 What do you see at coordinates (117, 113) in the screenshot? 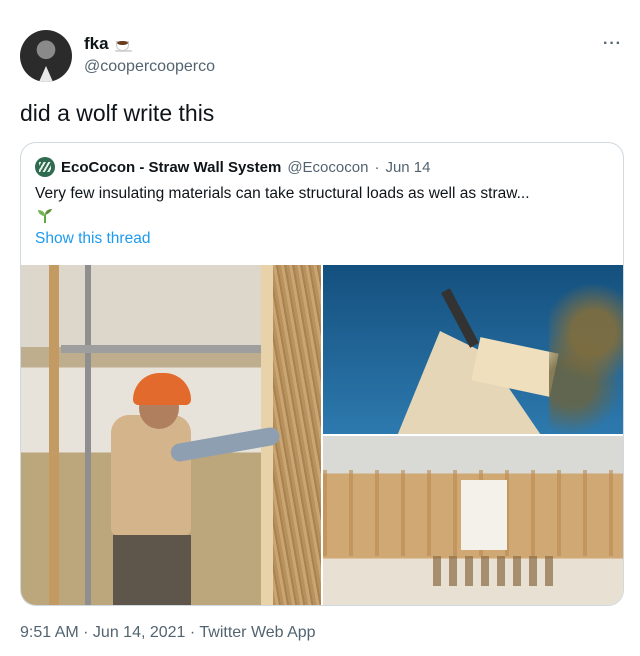
I see `tweet-text: did a wolf write this` at bounding box center [117, 113].